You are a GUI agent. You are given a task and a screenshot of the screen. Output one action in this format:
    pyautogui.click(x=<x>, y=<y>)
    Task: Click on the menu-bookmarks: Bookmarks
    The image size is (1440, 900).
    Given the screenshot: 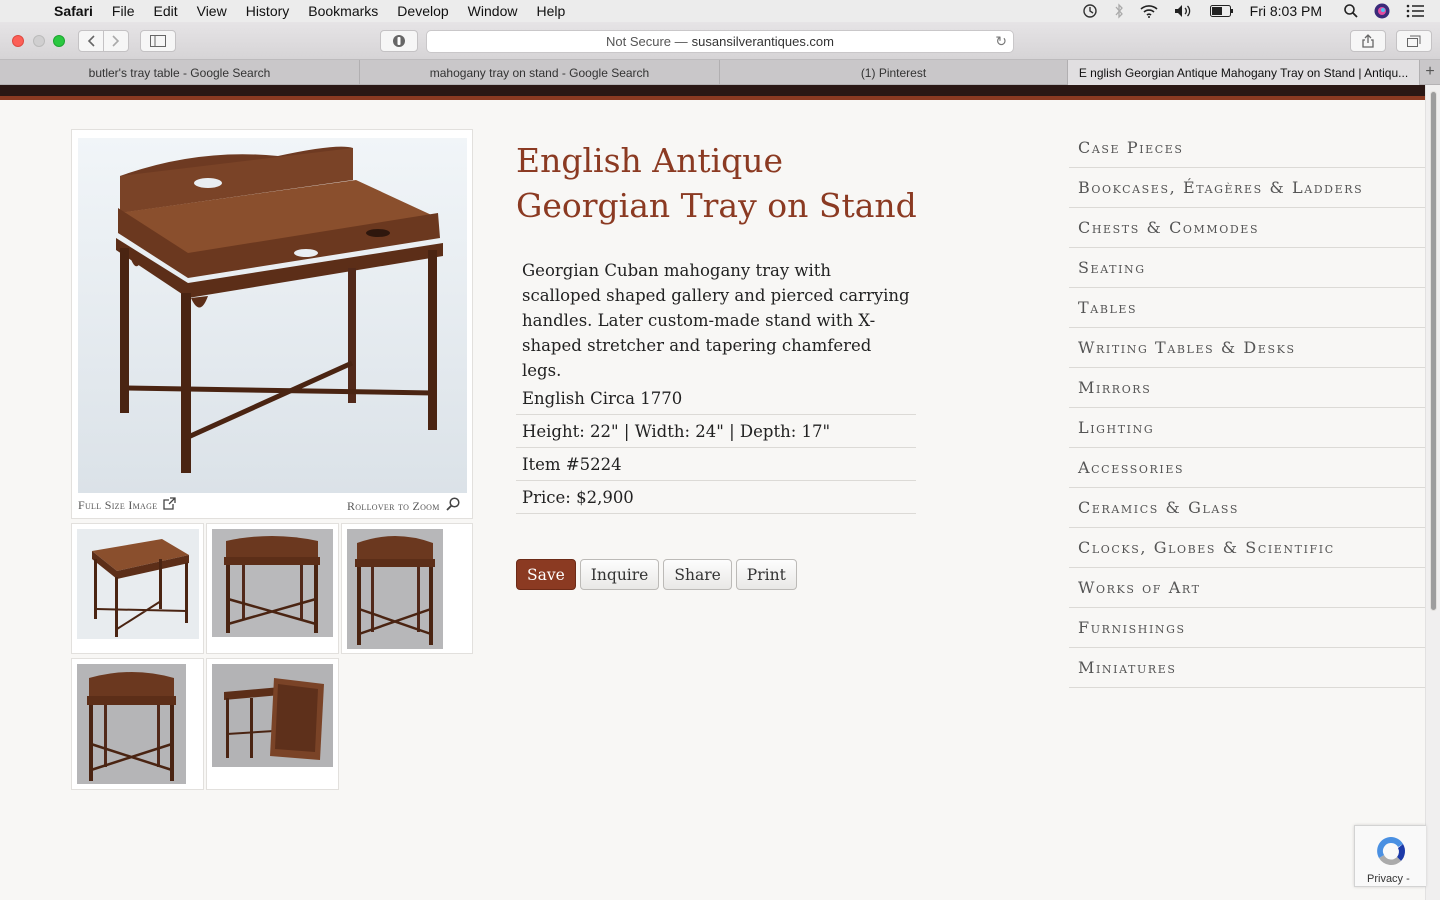 What is the action you would take?
    pyautogui.click(x=343, y=11)
    